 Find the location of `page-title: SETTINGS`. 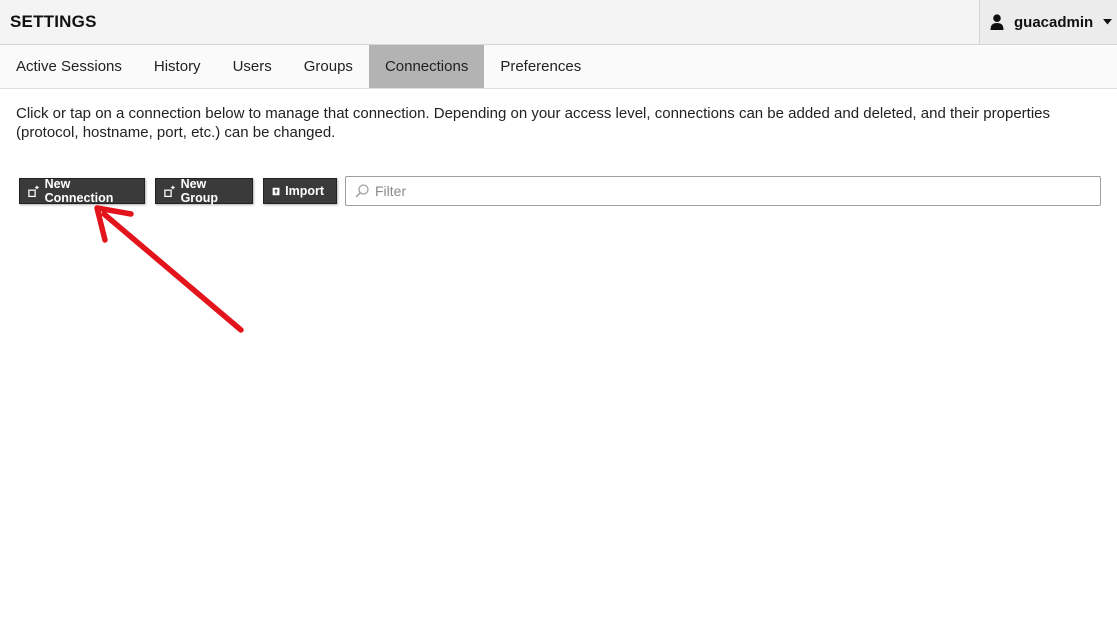

page-title: SETTINGS is located at coordinates (53, 21).